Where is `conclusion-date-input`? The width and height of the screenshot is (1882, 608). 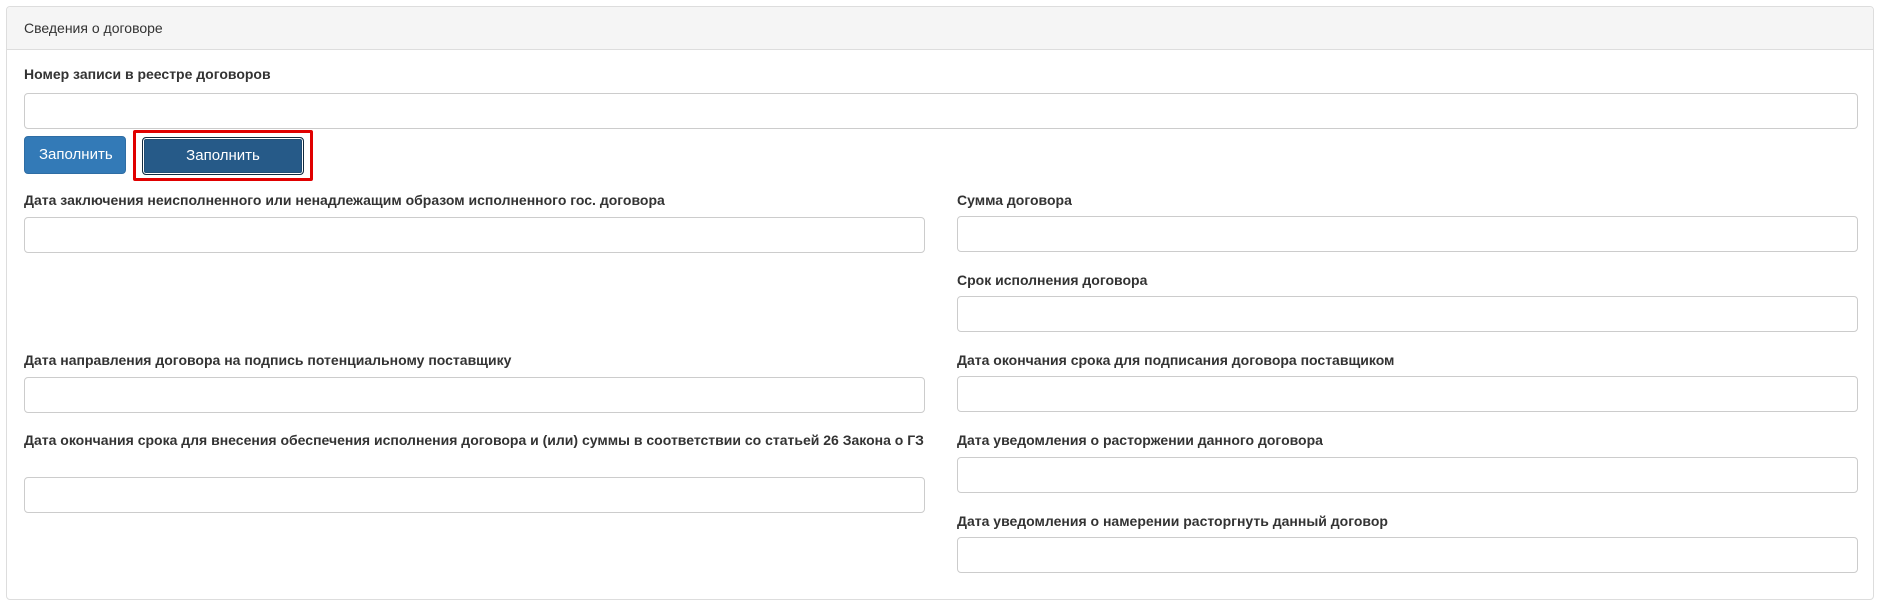 conclusion-date-input is located at coordinates (474, 235).